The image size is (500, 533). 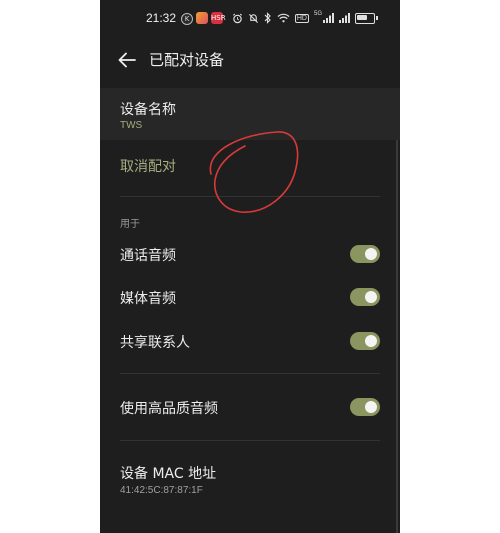 What do you see at coordinates (250, 254) in the screenshot?
I see `setting-row-call-audio: 通话音频` at bounding box center [250, 254].